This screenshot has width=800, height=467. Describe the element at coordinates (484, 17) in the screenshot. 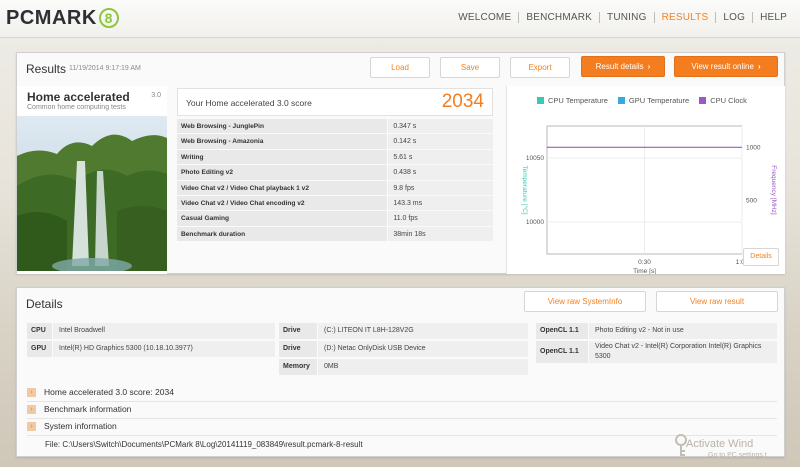

I see `nav-welcome: WELCOME` at that location.